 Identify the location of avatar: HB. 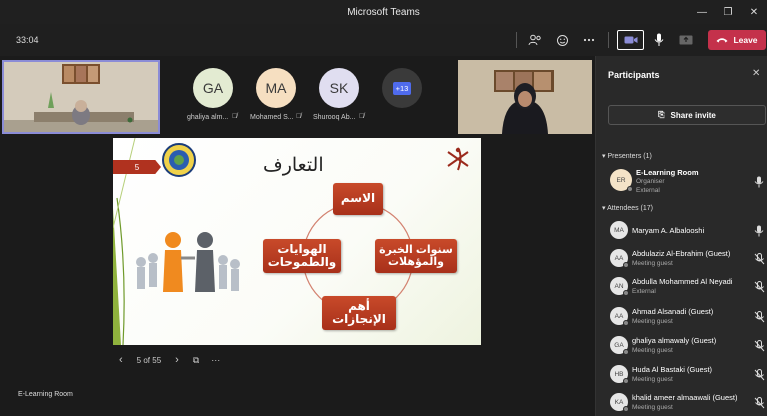
(619, 374).